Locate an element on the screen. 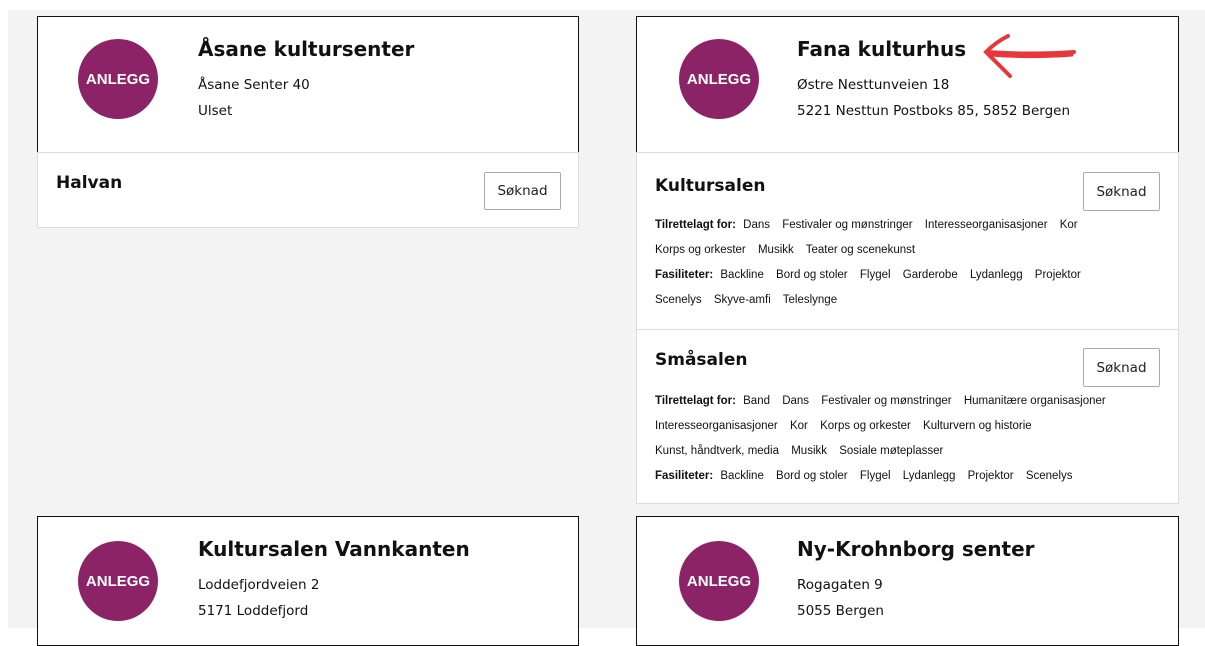  tag: Kulturvern og historie is located at coordinates (977, 426).